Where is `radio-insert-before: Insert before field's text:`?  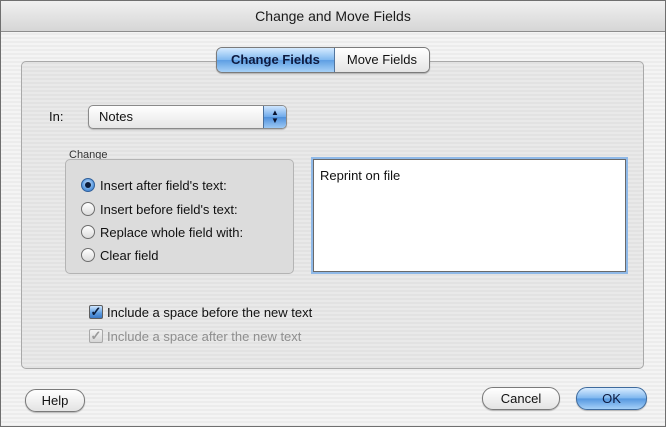
radio-insert-before: Insert before field's text: is located at coordinates (159, 209).